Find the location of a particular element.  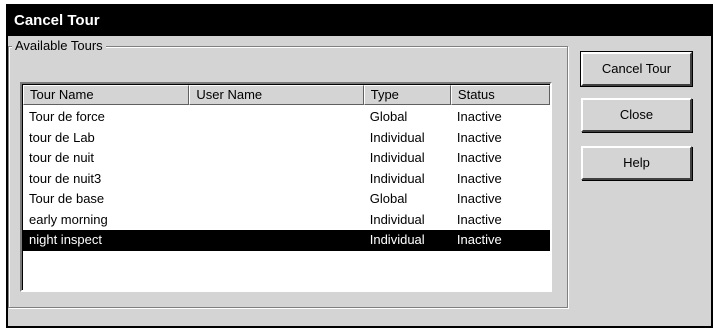

table-row: tour de Lab Individual Inactive is located at coordinates (286, 138).